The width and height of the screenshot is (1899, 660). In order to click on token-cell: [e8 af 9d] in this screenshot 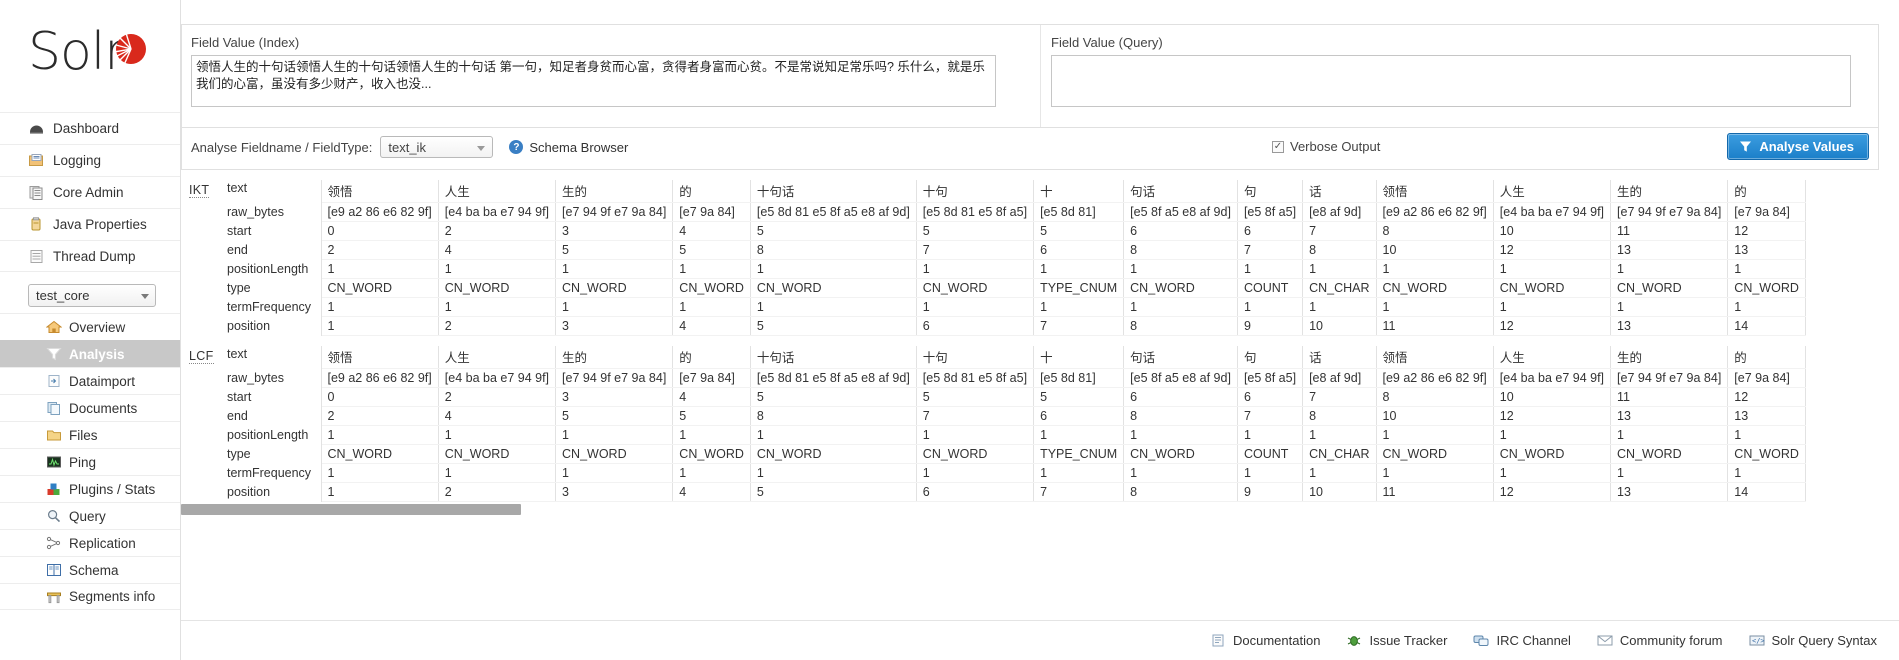, I will do `click(1339, 212)`.